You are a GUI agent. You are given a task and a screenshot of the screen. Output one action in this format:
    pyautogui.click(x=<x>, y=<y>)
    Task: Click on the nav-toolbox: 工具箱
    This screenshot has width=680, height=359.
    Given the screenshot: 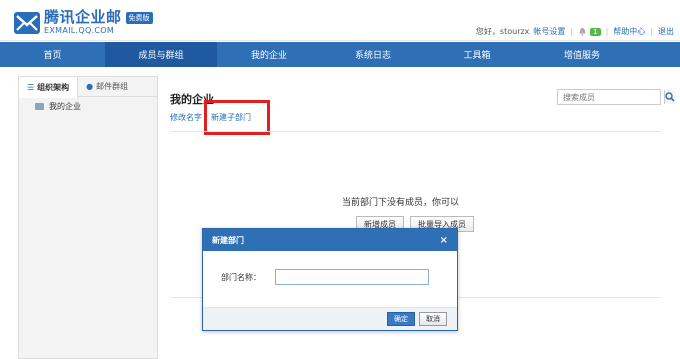 What is the action you would take?
    pyautogui.click(x=477, y=54)
    